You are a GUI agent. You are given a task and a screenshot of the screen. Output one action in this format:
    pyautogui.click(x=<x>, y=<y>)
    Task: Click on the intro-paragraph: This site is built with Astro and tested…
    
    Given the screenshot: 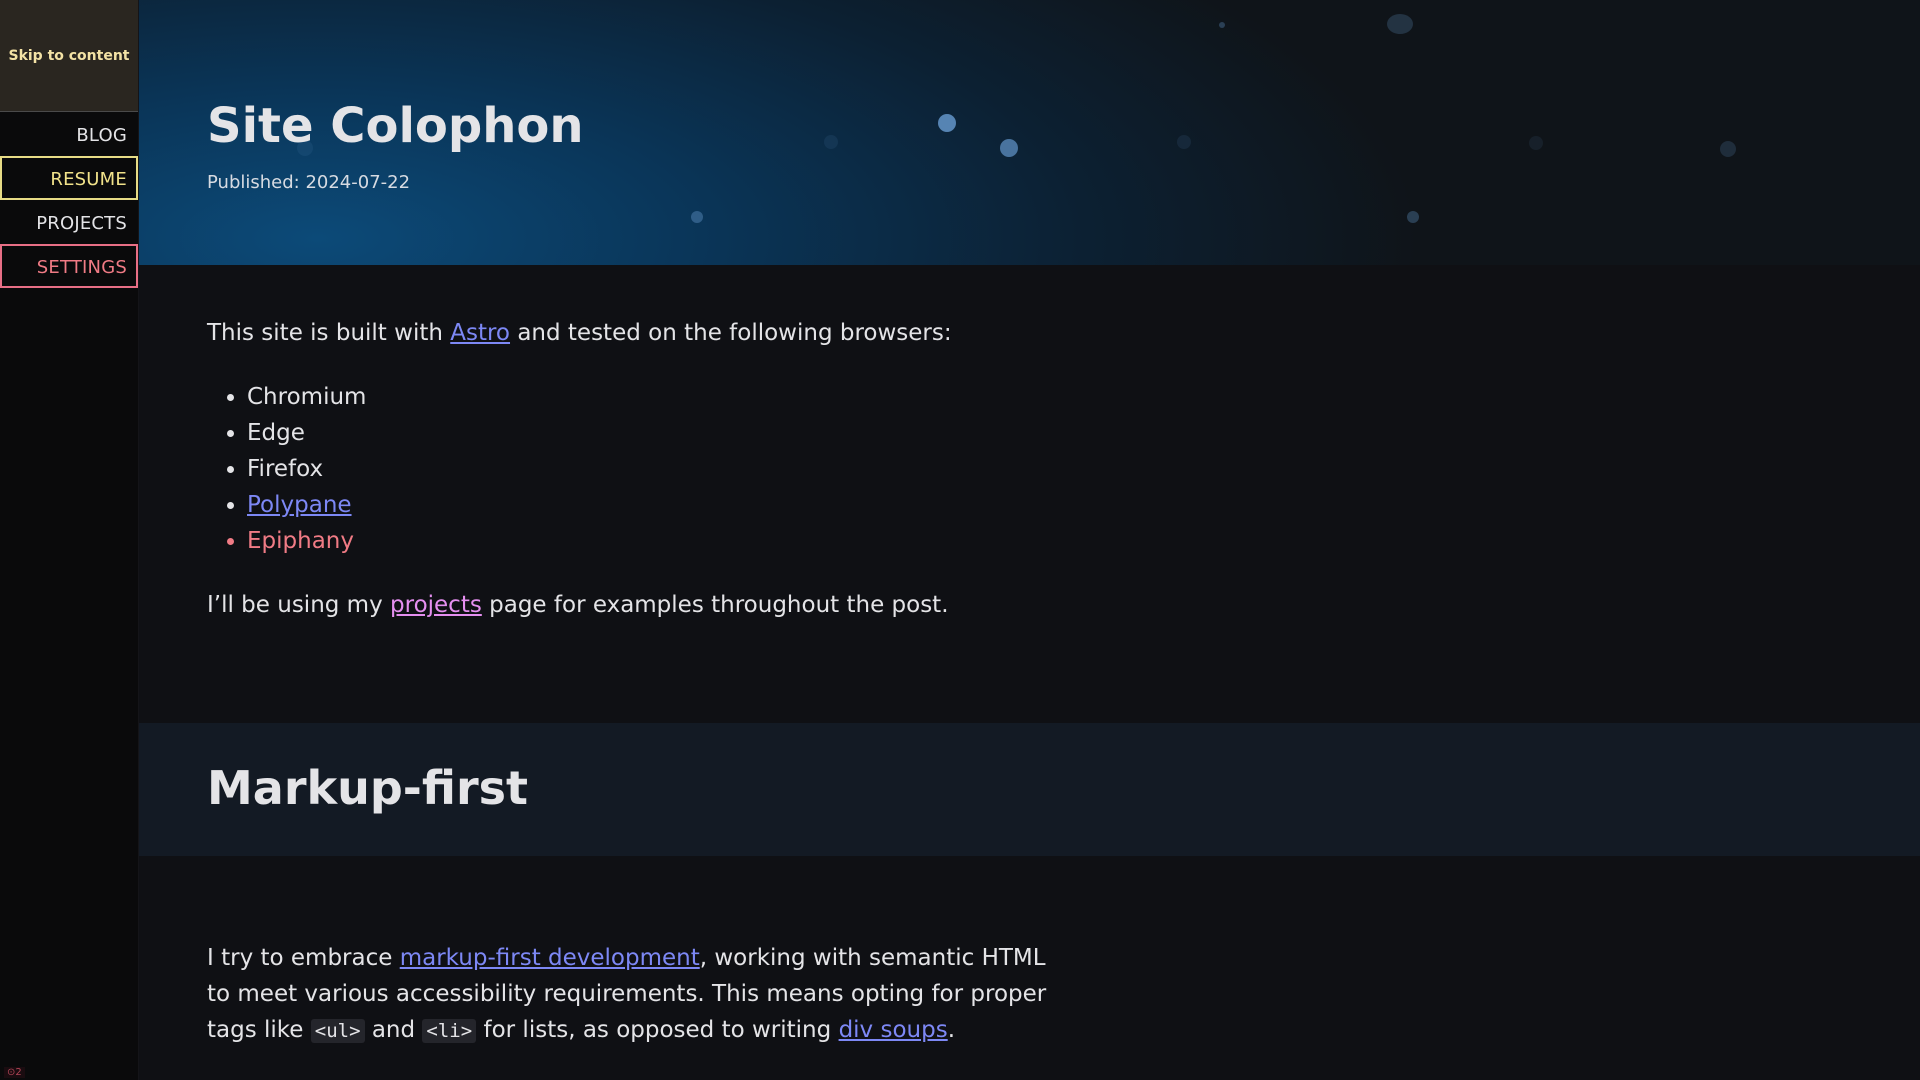 What is the action you would take?
    pyautogui.click(x=1063, y=333)
    